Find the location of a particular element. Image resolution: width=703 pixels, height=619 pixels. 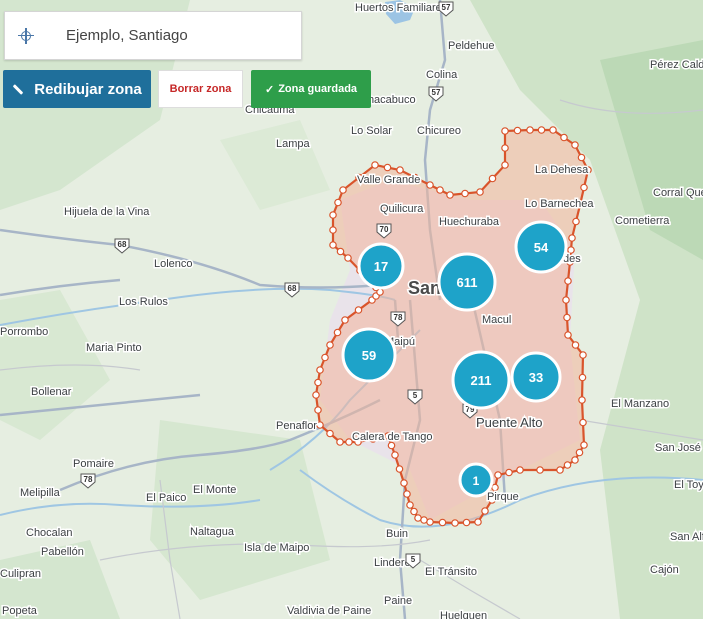

cluster-marker: 211 is located at coordinates (481, 380).